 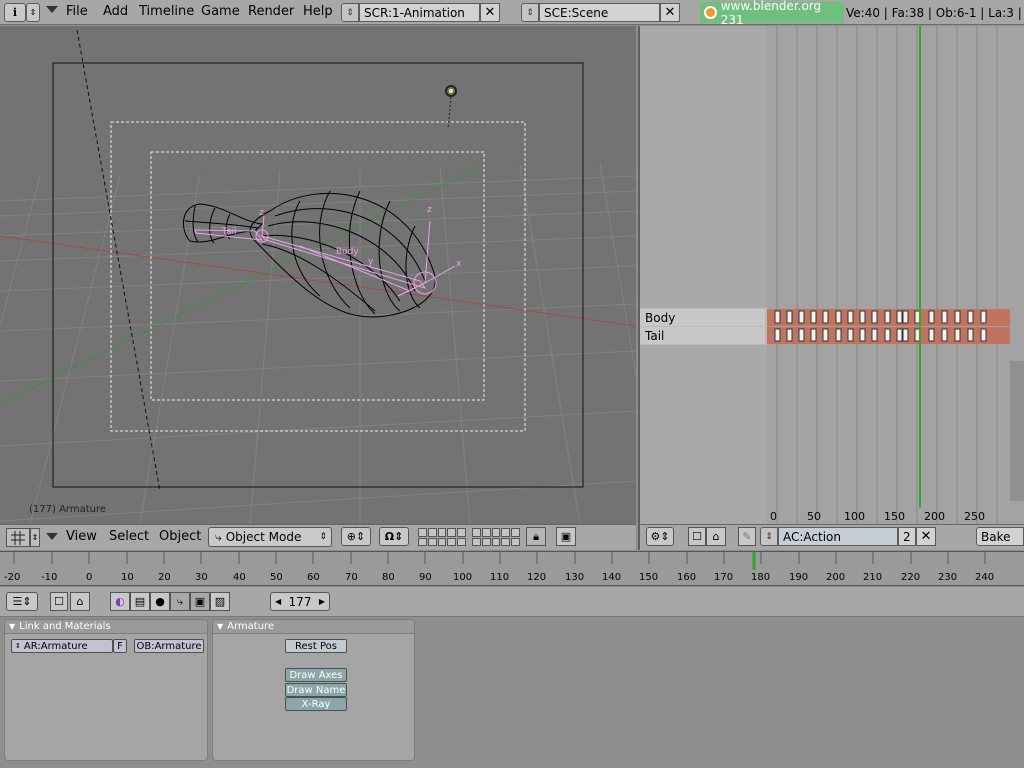 What do you see at coordinates (1017, 431) in the screenshot?
I see `scrollbar` at bounding box center [1017, 431].